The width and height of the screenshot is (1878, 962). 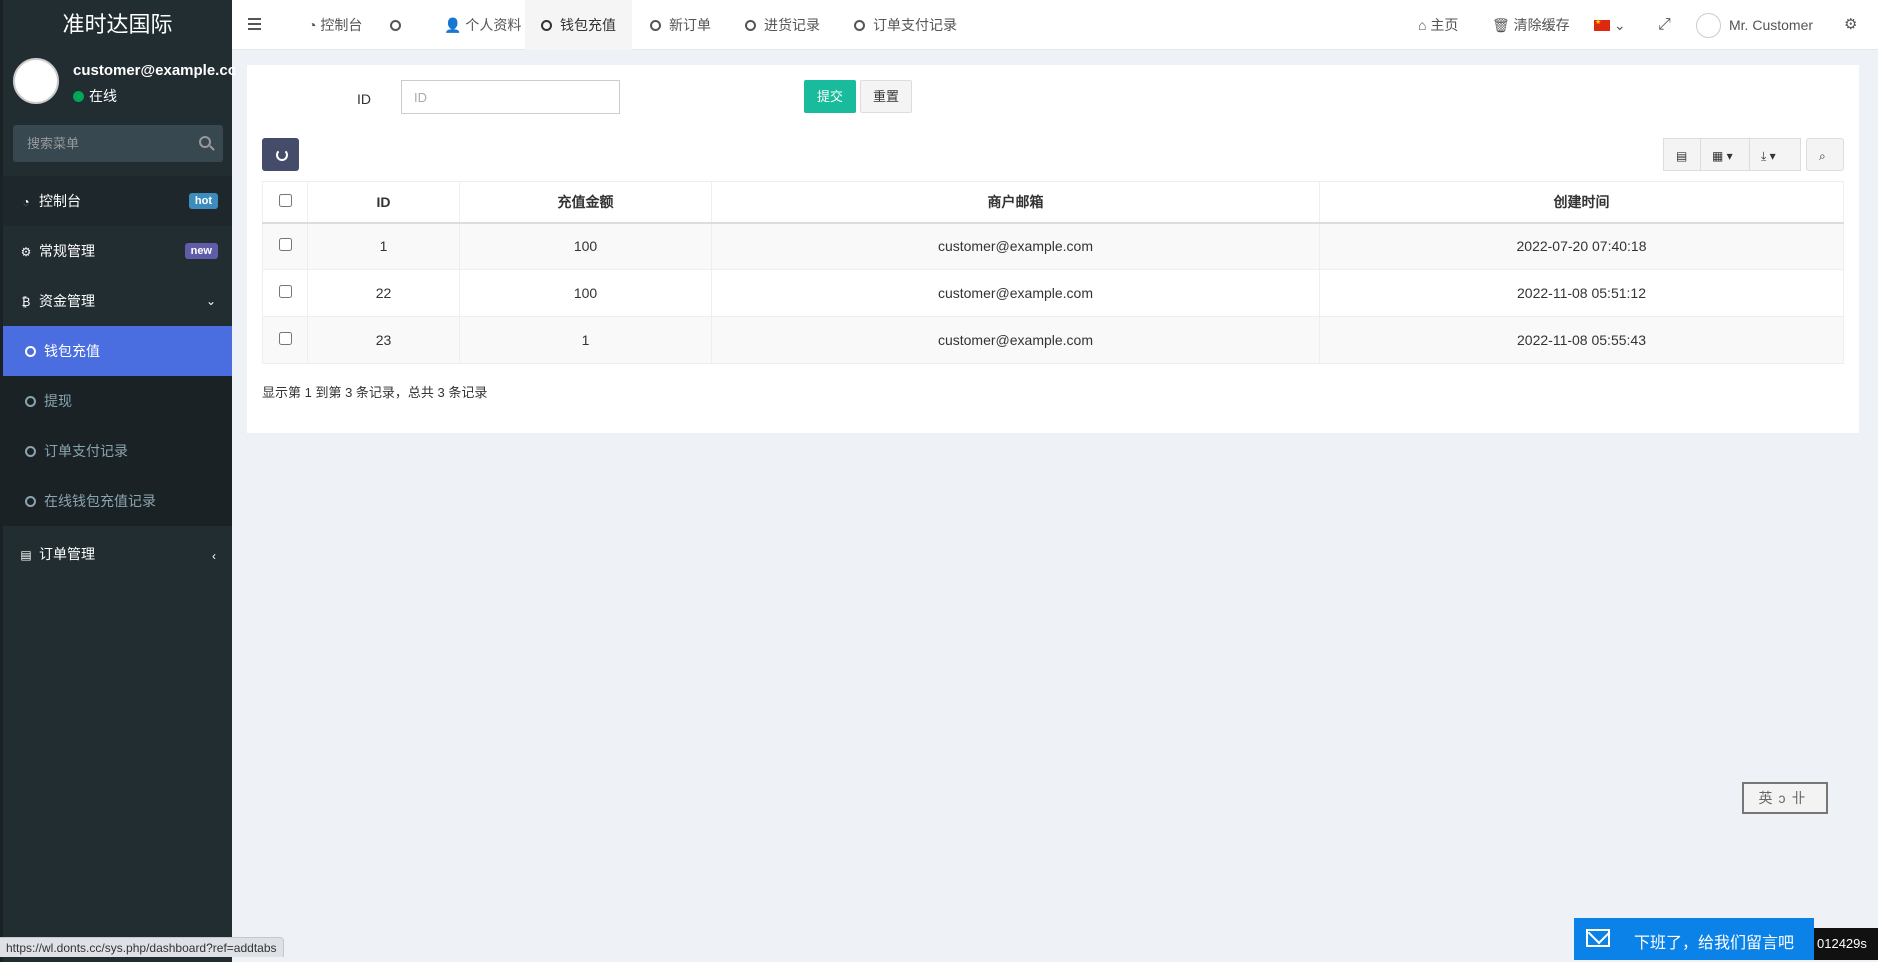 I want to click on header-id: ID, so click(x=383, y=202).